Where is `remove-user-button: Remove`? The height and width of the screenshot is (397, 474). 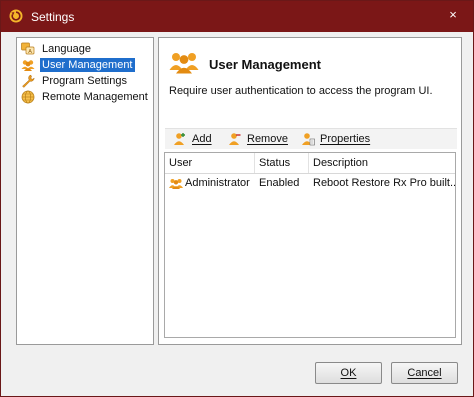
remove-user-button: Remove is located at coordinates (258, 139).